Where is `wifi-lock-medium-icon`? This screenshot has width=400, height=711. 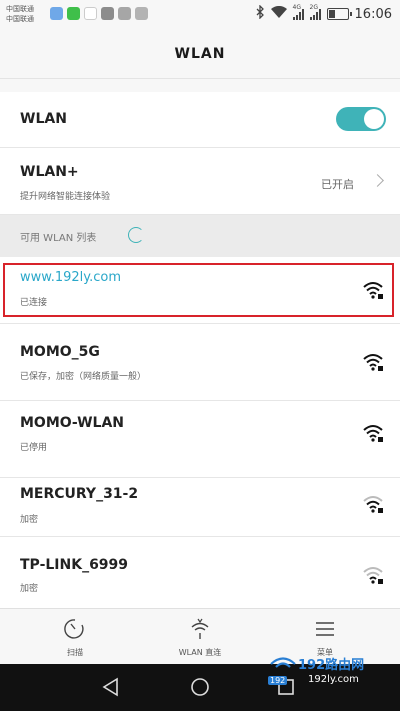 wifi-lock-medium-icon is located at coordinates (373, 504).